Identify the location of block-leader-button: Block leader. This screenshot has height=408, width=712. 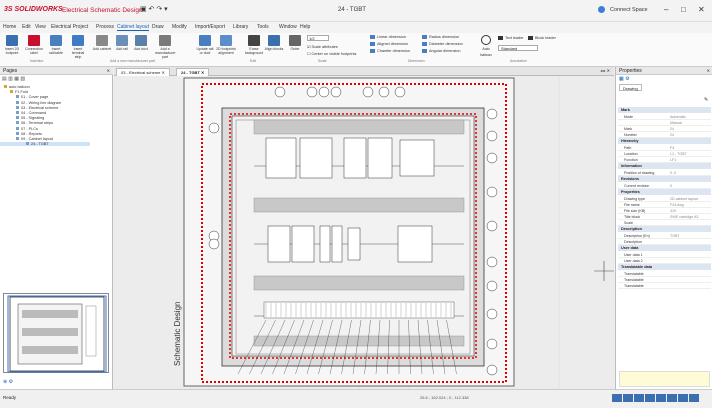
(542, 38).